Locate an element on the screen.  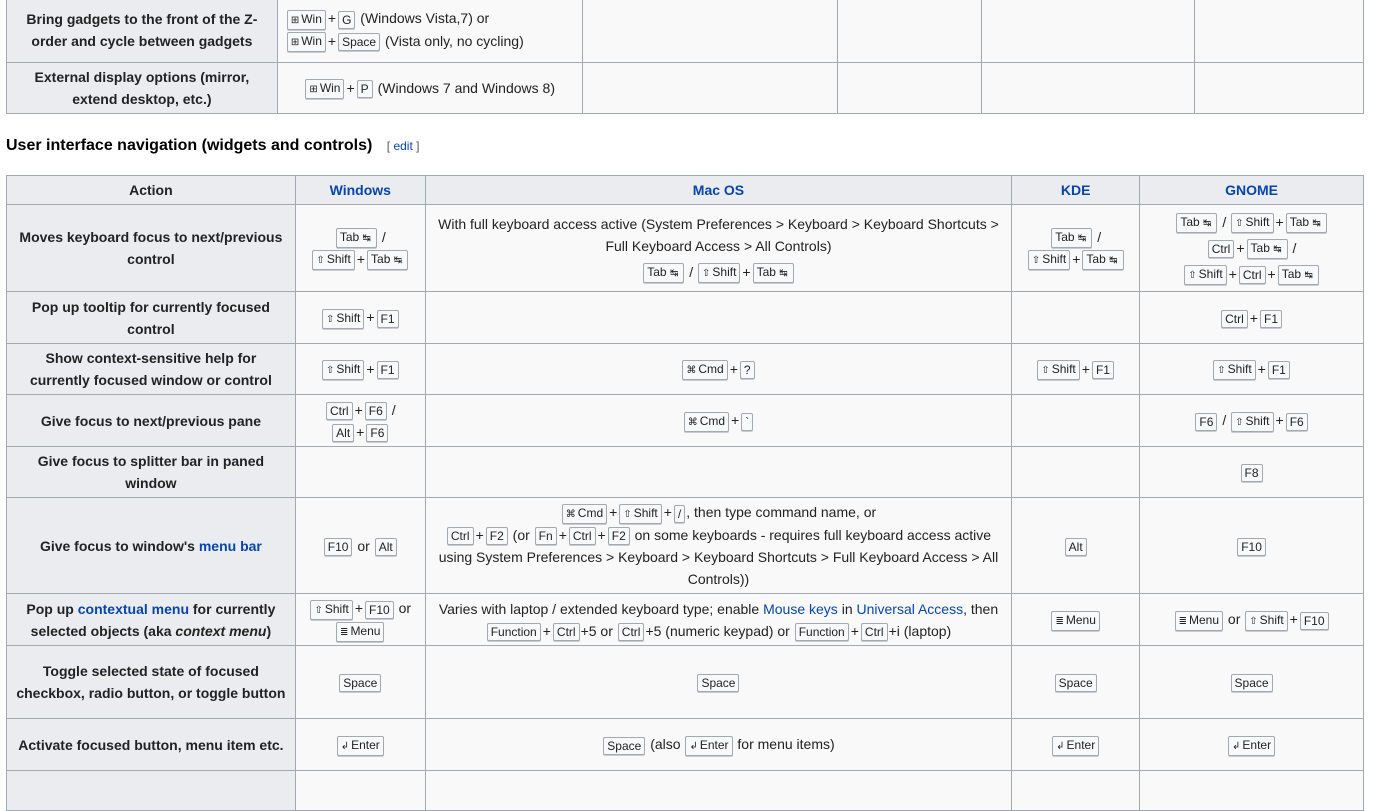
header-kde: KDE is located at coordinates (1076, 190).